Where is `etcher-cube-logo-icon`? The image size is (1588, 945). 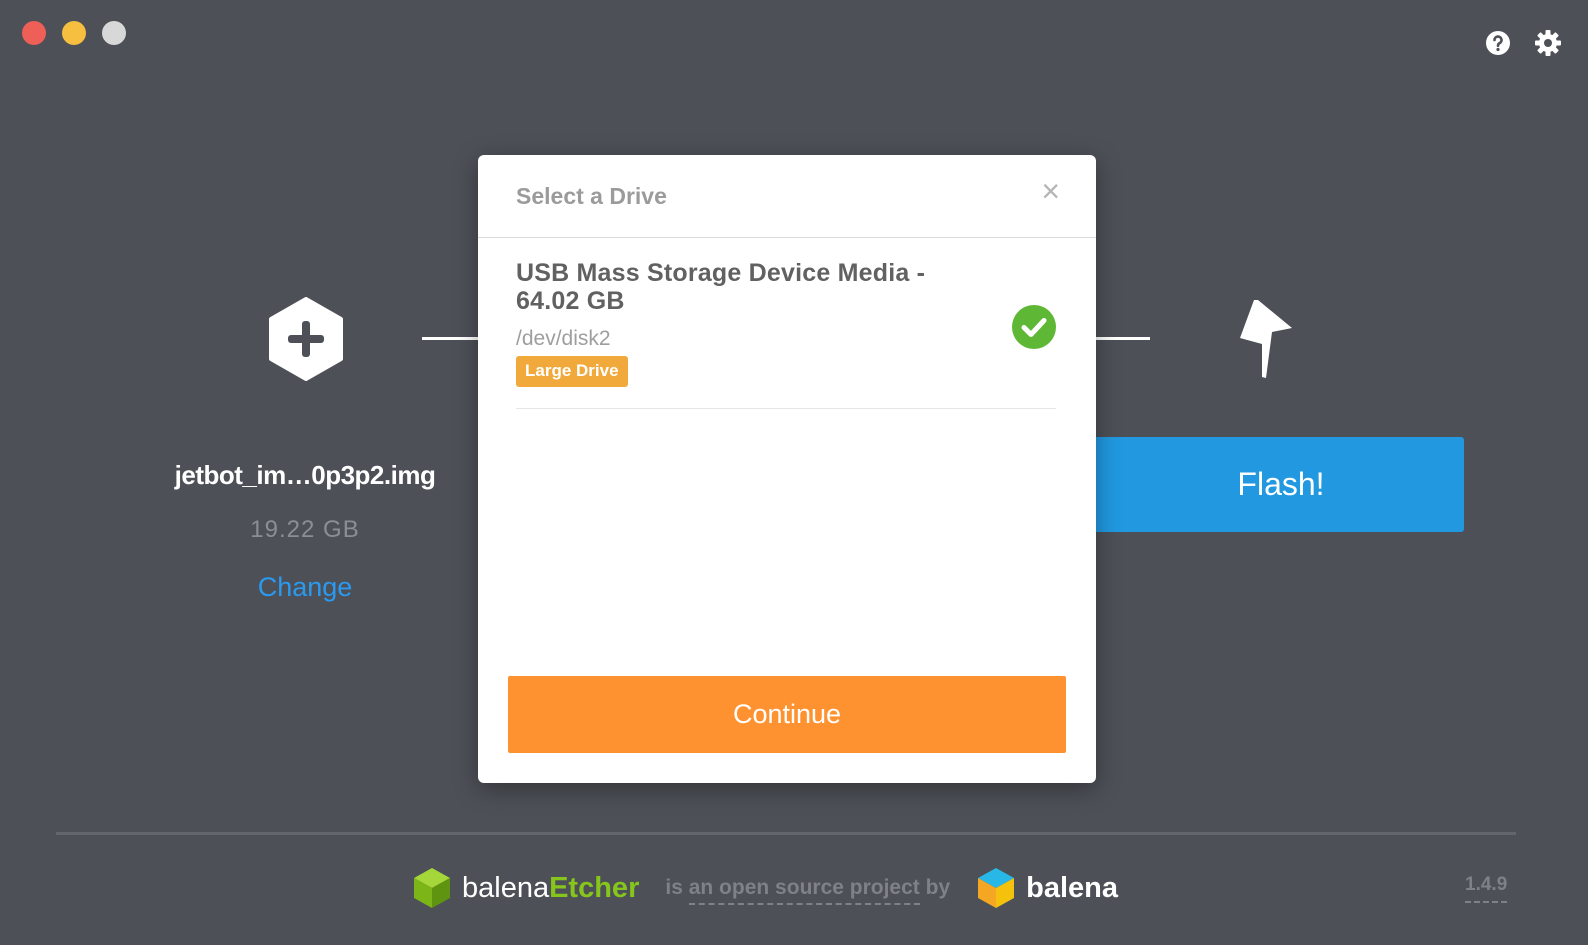 etcher-cube-logo-icon is located at coordinates (432, 888).